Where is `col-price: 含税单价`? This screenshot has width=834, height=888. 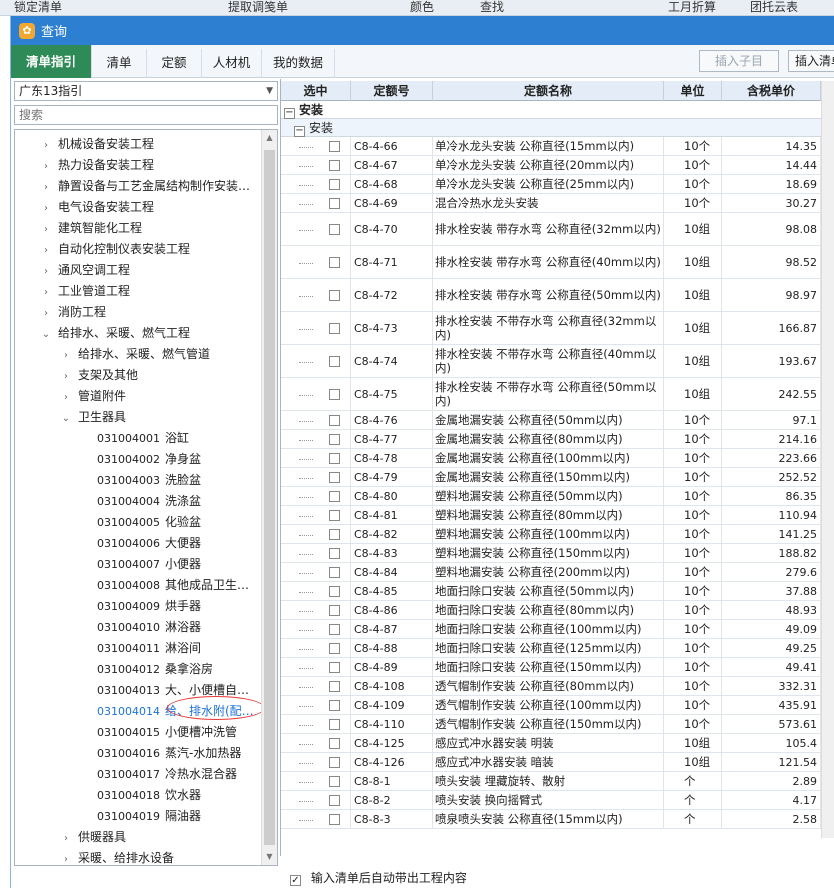 col-price: 含税单价 is located at coordinates (771, 91).